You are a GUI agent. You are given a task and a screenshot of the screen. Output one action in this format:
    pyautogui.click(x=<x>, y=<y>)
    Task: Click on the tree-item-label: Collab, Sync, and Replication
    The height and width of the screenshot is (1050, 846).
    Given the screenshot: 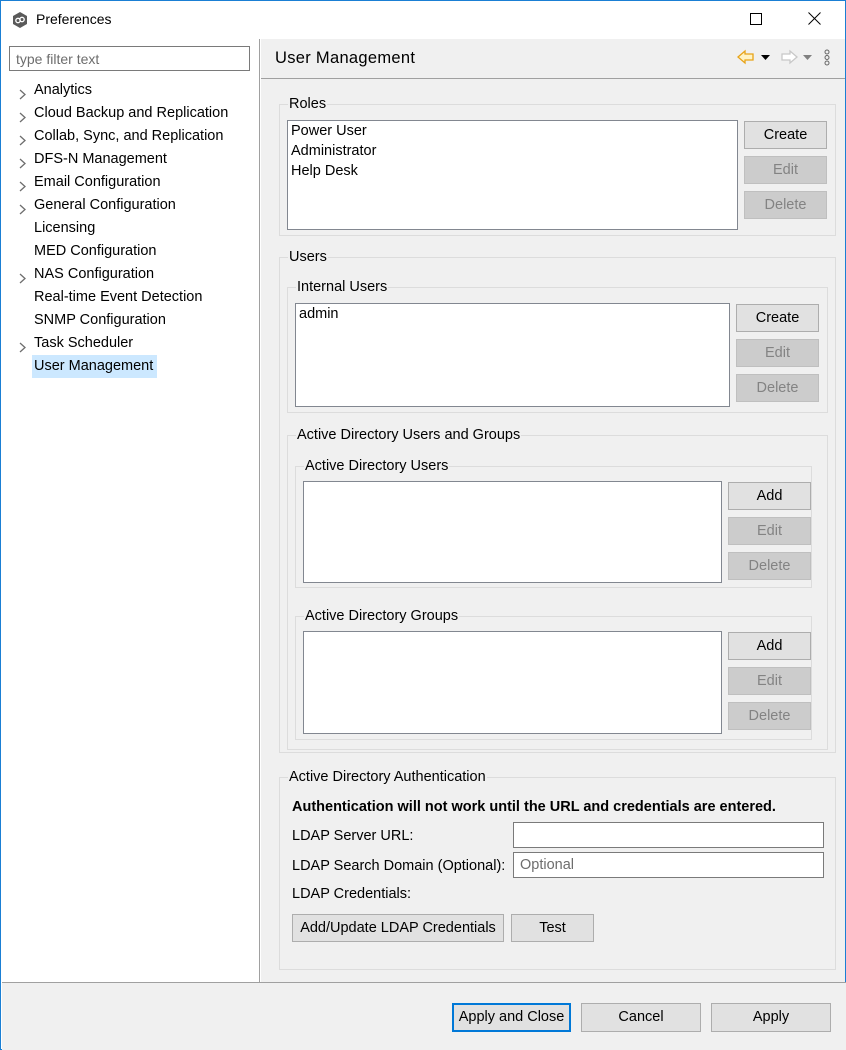 What is the action you would take?
    pyautogui.click(x=129, y=136)
    